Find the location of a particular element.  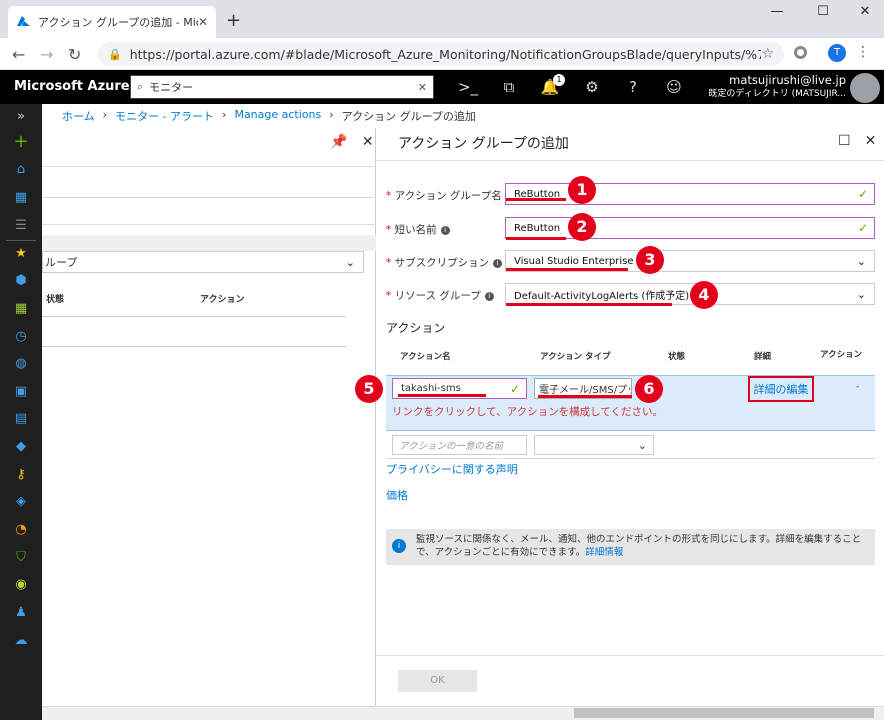

blade-band is located at coordinates (209, 243).